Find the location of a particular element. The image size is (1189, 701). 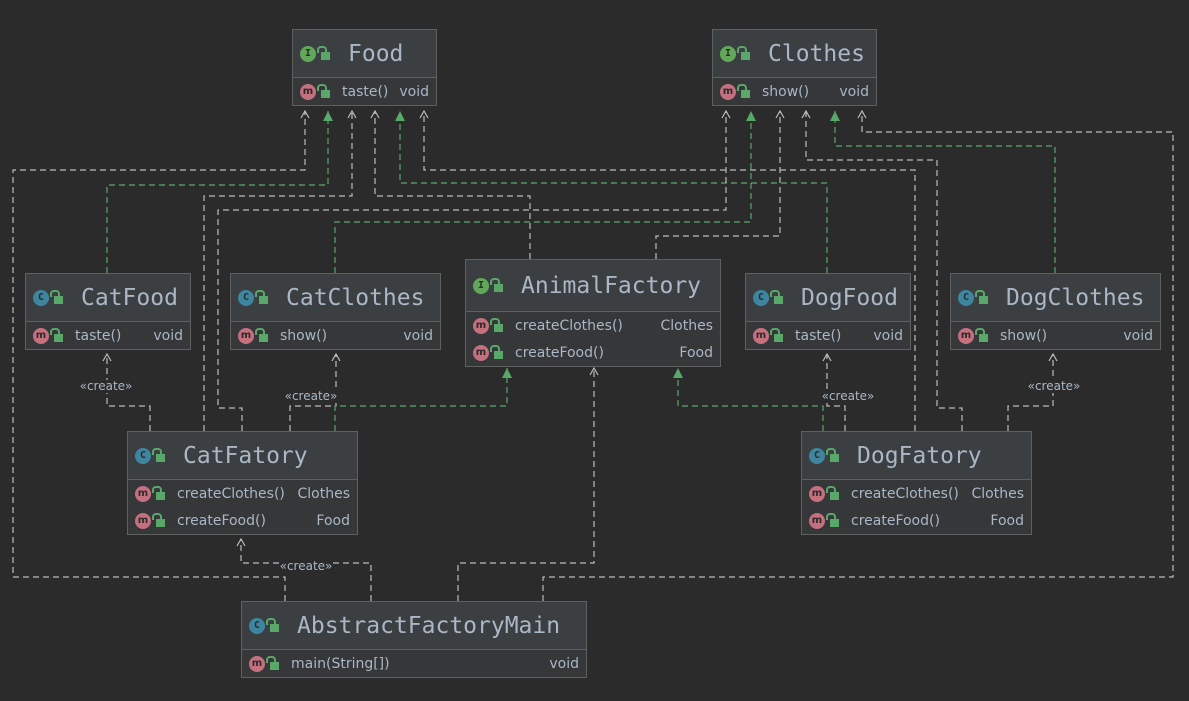

class-catfood: C CatFood m taste() void is located at coordinates (108, 311).